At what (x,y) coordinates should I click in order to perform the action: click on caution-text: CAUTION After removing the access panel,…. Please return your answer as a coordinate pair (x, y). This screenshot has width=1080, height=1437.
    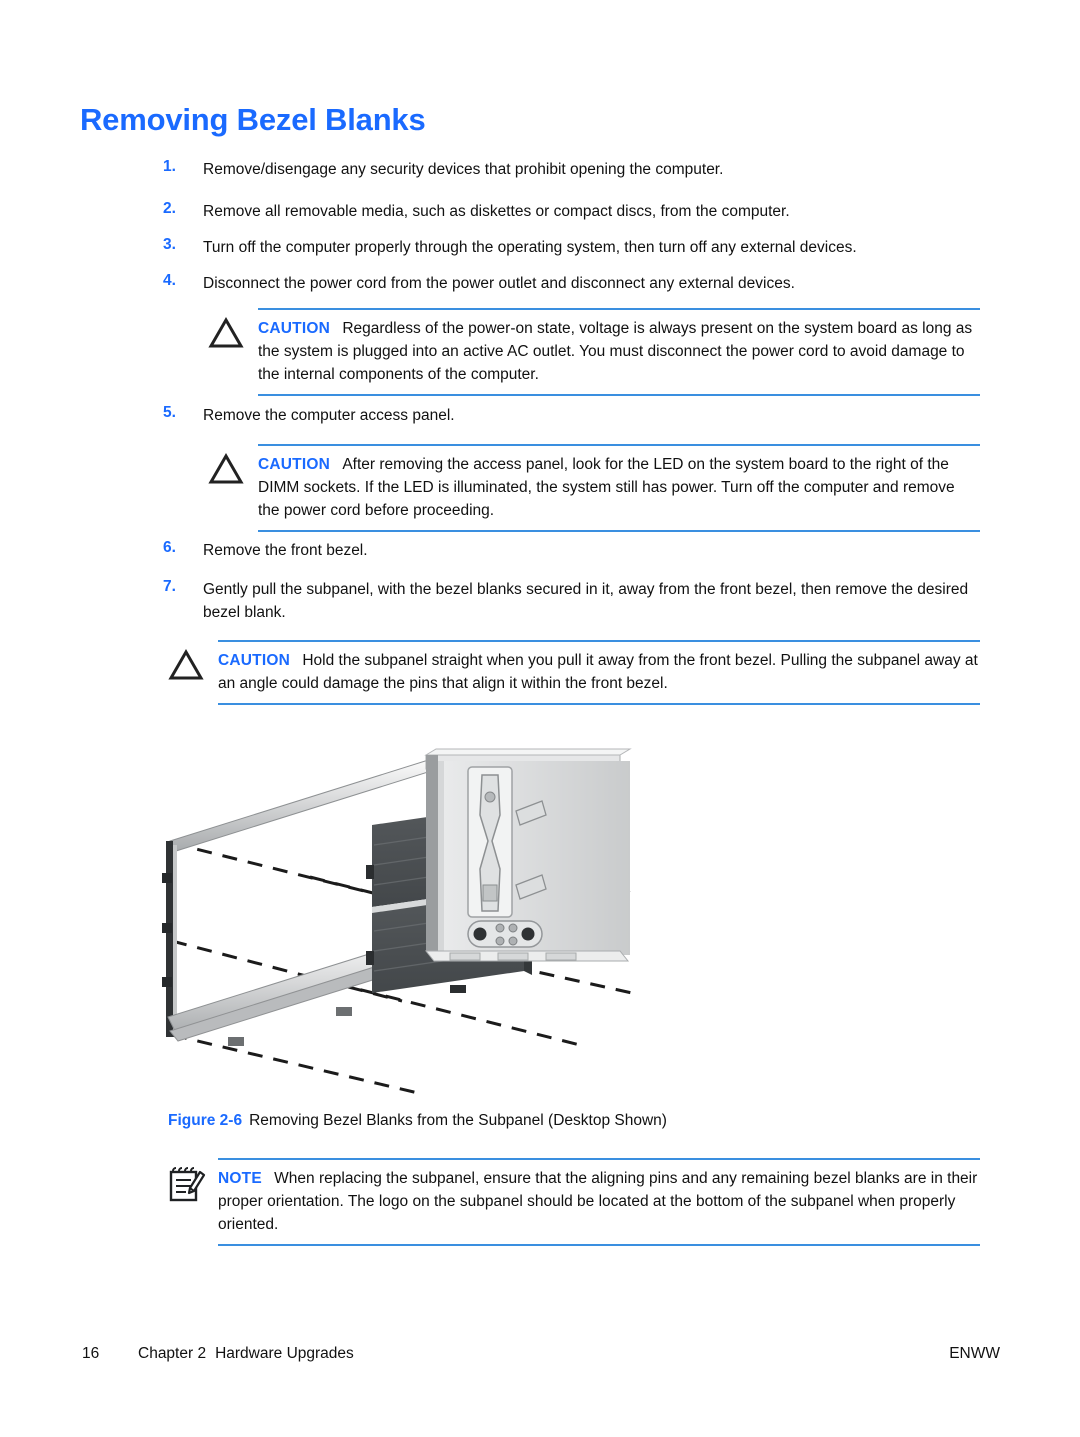
    Looking at the image, I should click on (619, 487).